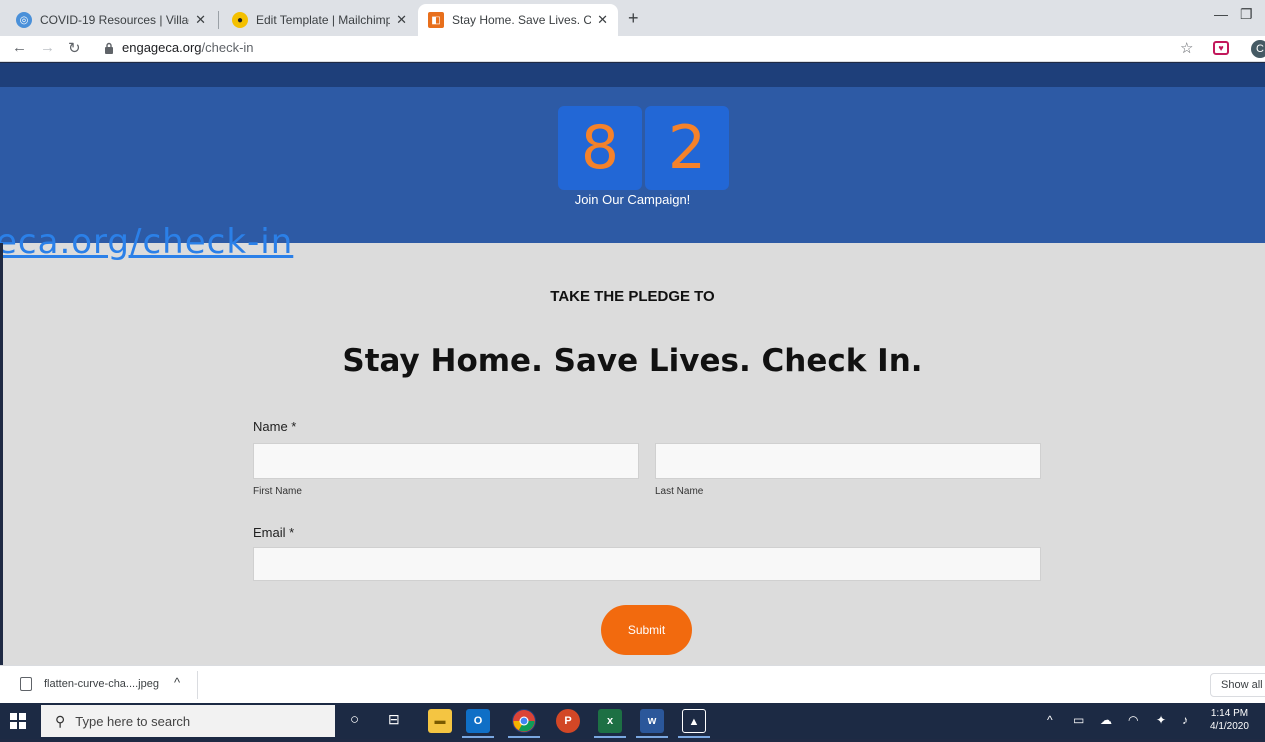  Describe the element at coordinates (197, 685) in the screenshot. I see `download-divider` at that location.